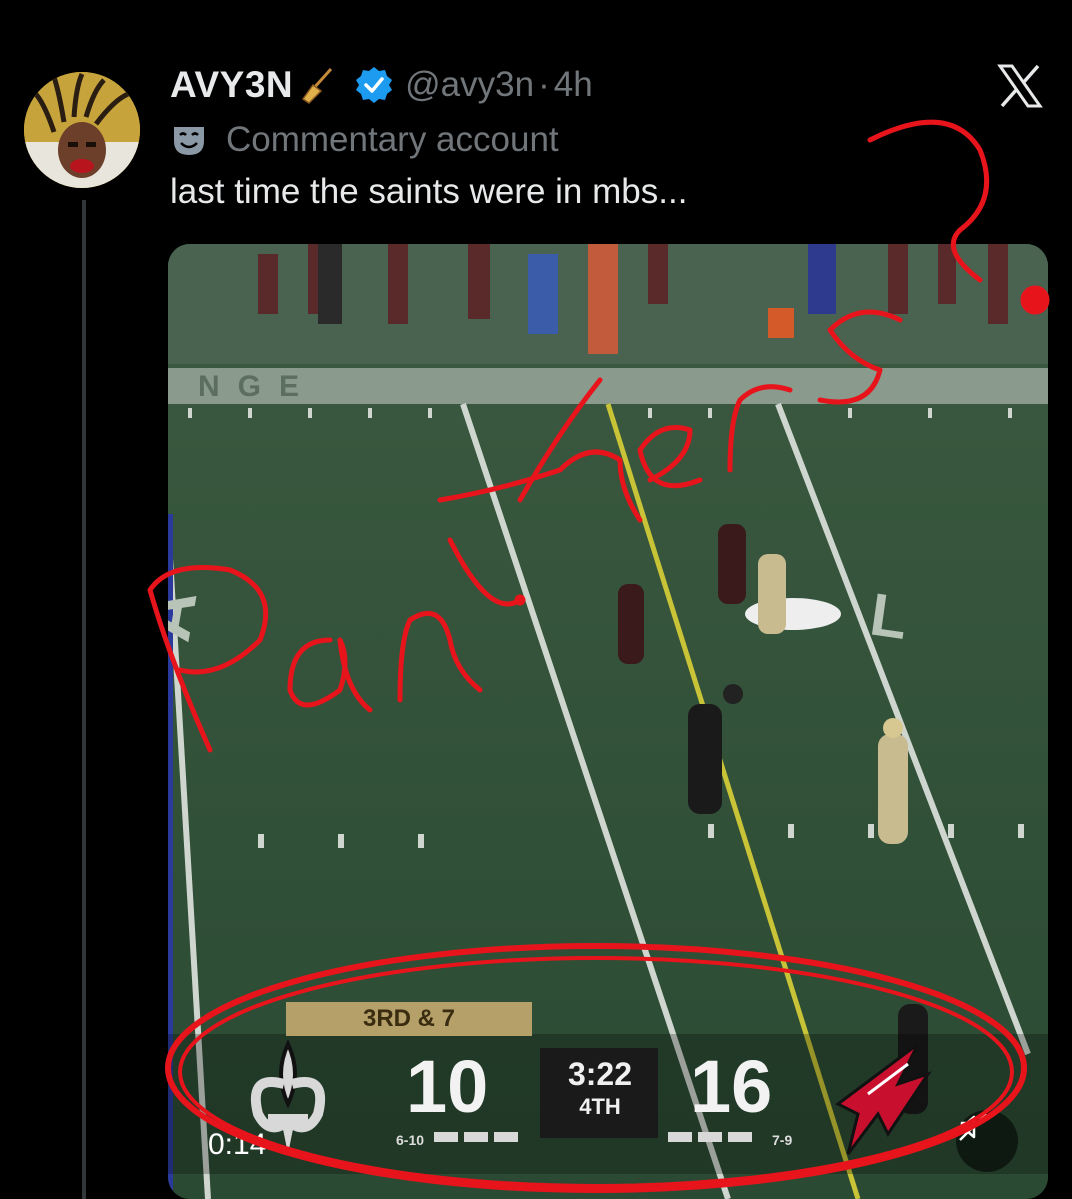  Describe the element at coordinates (237, 1144) in the screenshot. I see `video-timestamp: 0:14` at that location.